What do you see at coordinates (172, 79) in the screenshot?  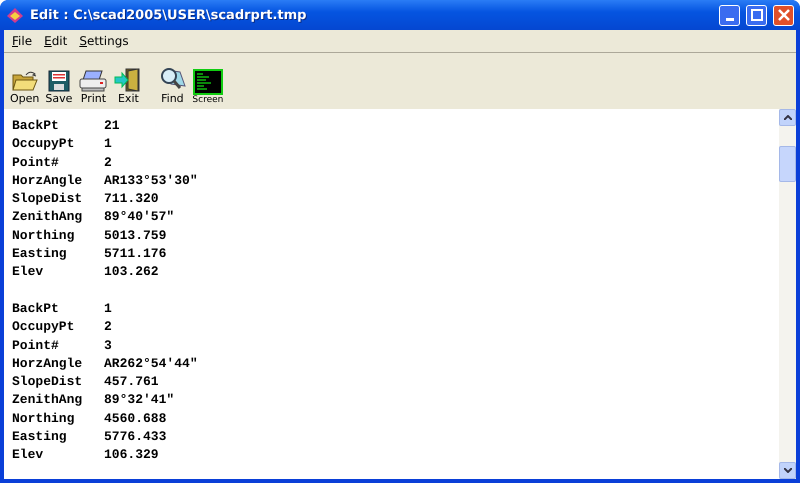 I see `magnifier-icon` at bounding box center [172, 79].